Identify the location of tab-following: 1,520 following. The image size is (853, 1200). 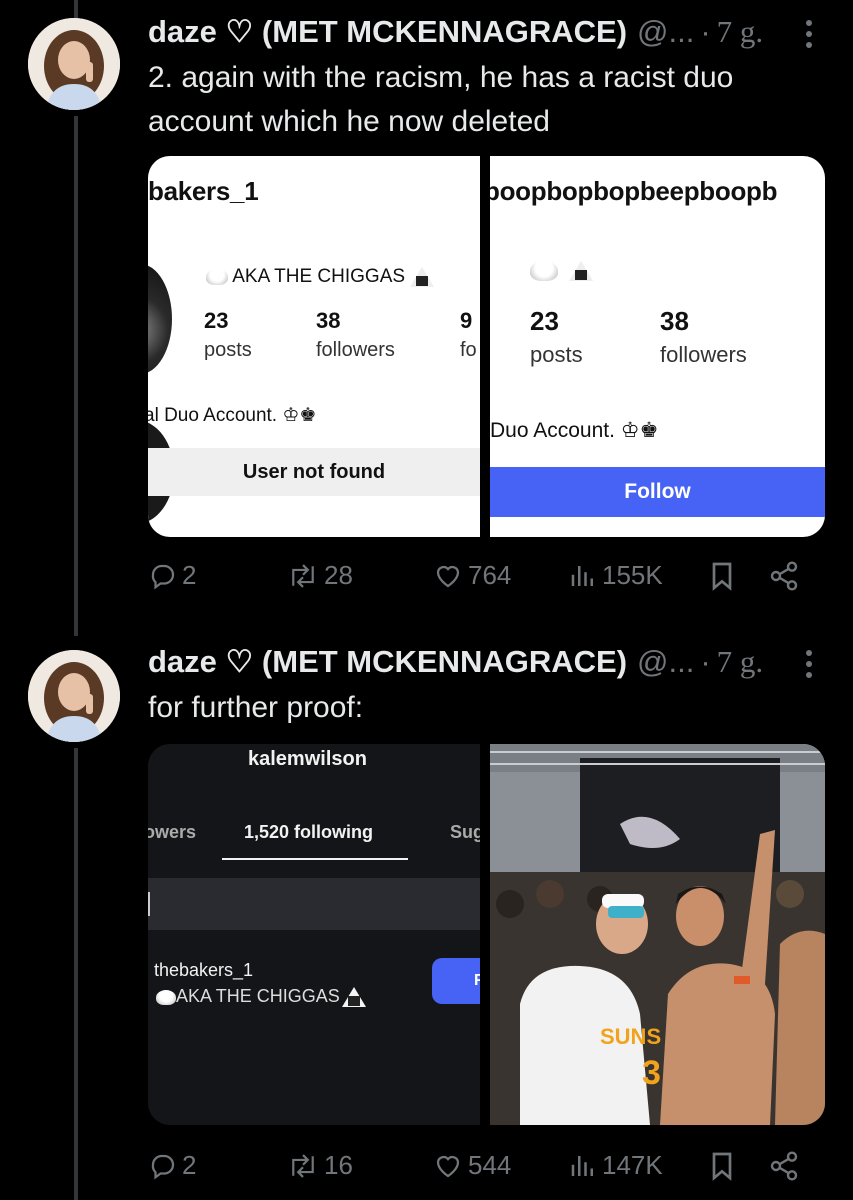
(308, 832).